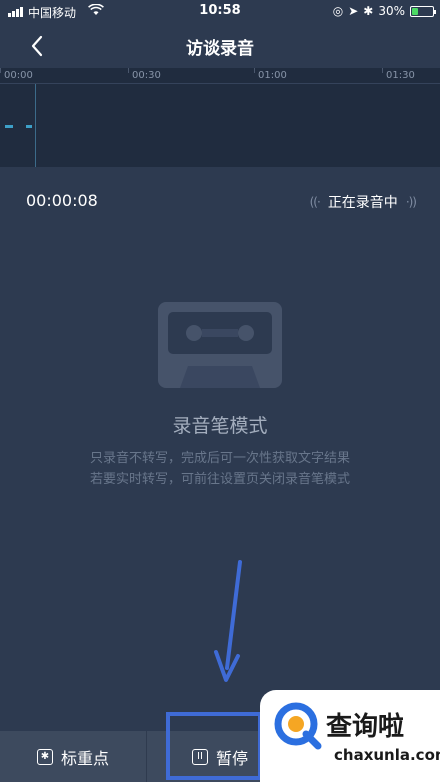  I want to click on annotation-arrow, so click(228, 621).